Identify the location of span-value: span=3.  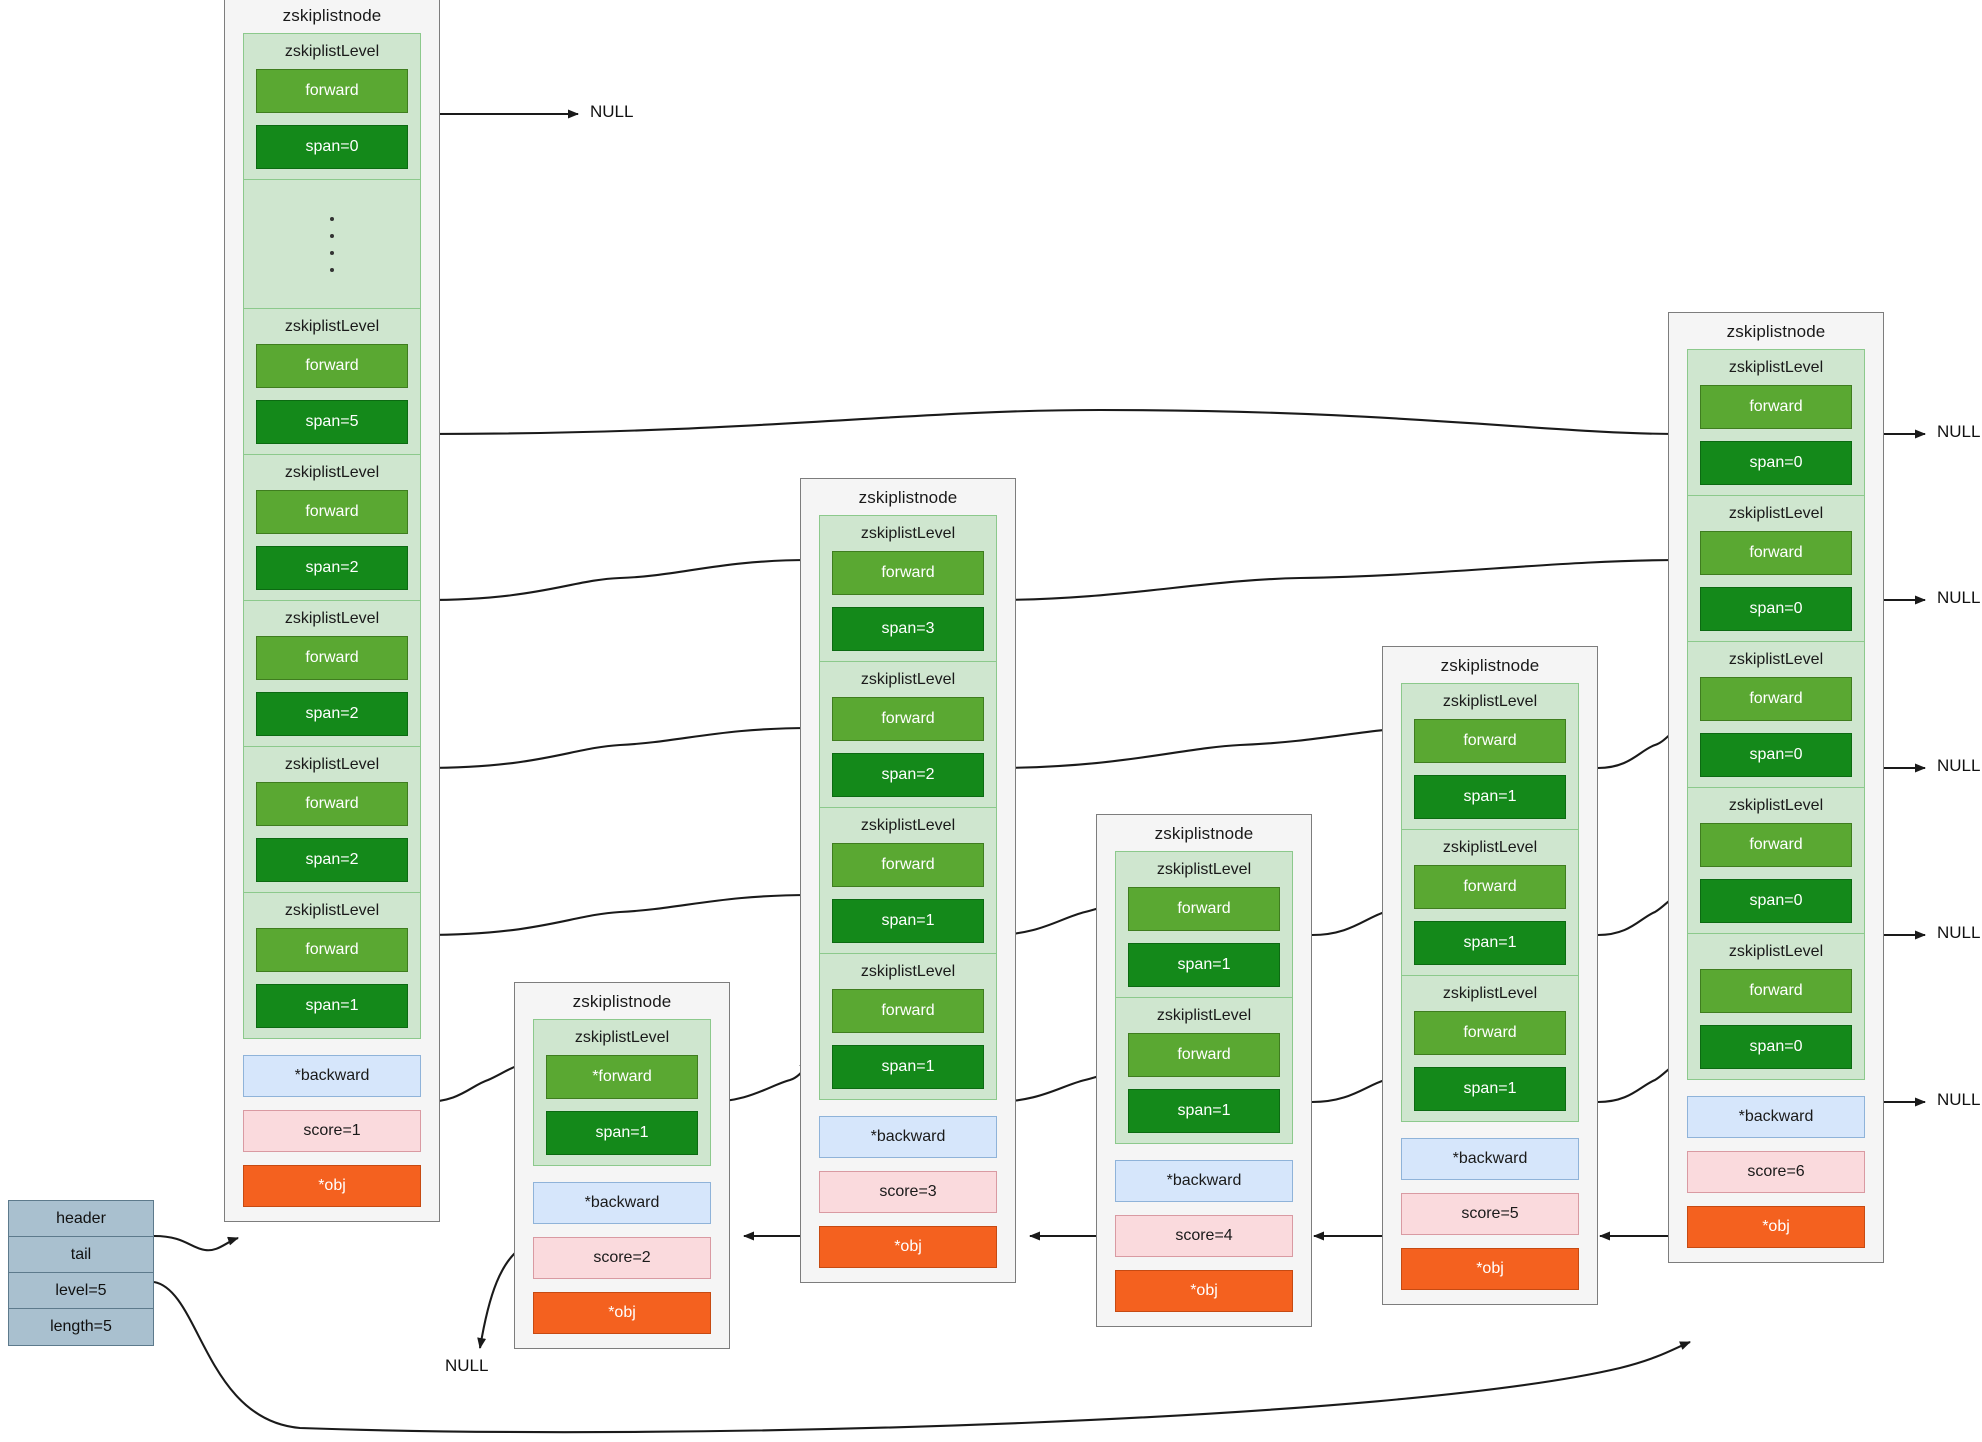
(908, 629).